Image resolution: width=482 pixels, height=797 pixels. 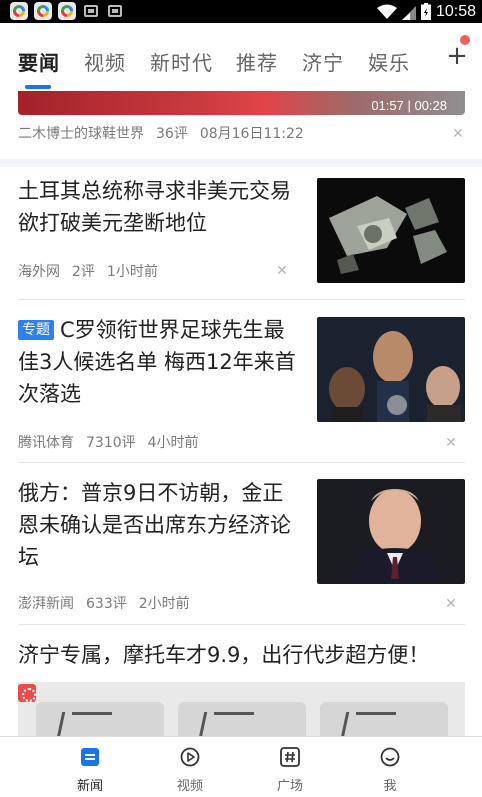 What do you see at coordinates (257, 61) in the screenshot?
I see `tab-tuijian: 推荐` at bounding box center [257, 61].